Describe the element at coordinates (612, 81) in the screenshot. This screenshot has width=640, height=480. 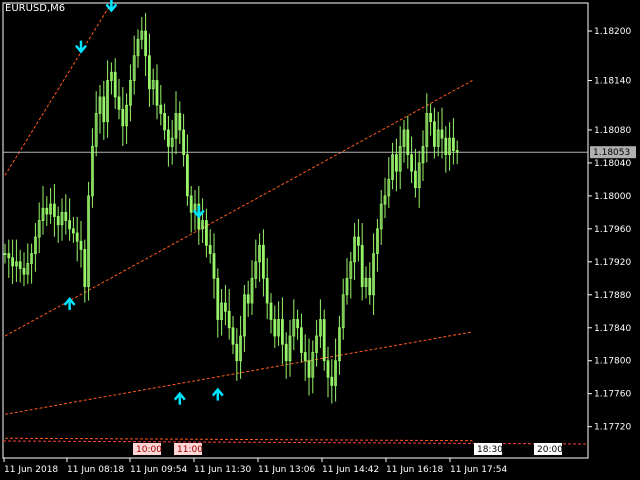
I see `y-tick-label: 1.18140` at that location.